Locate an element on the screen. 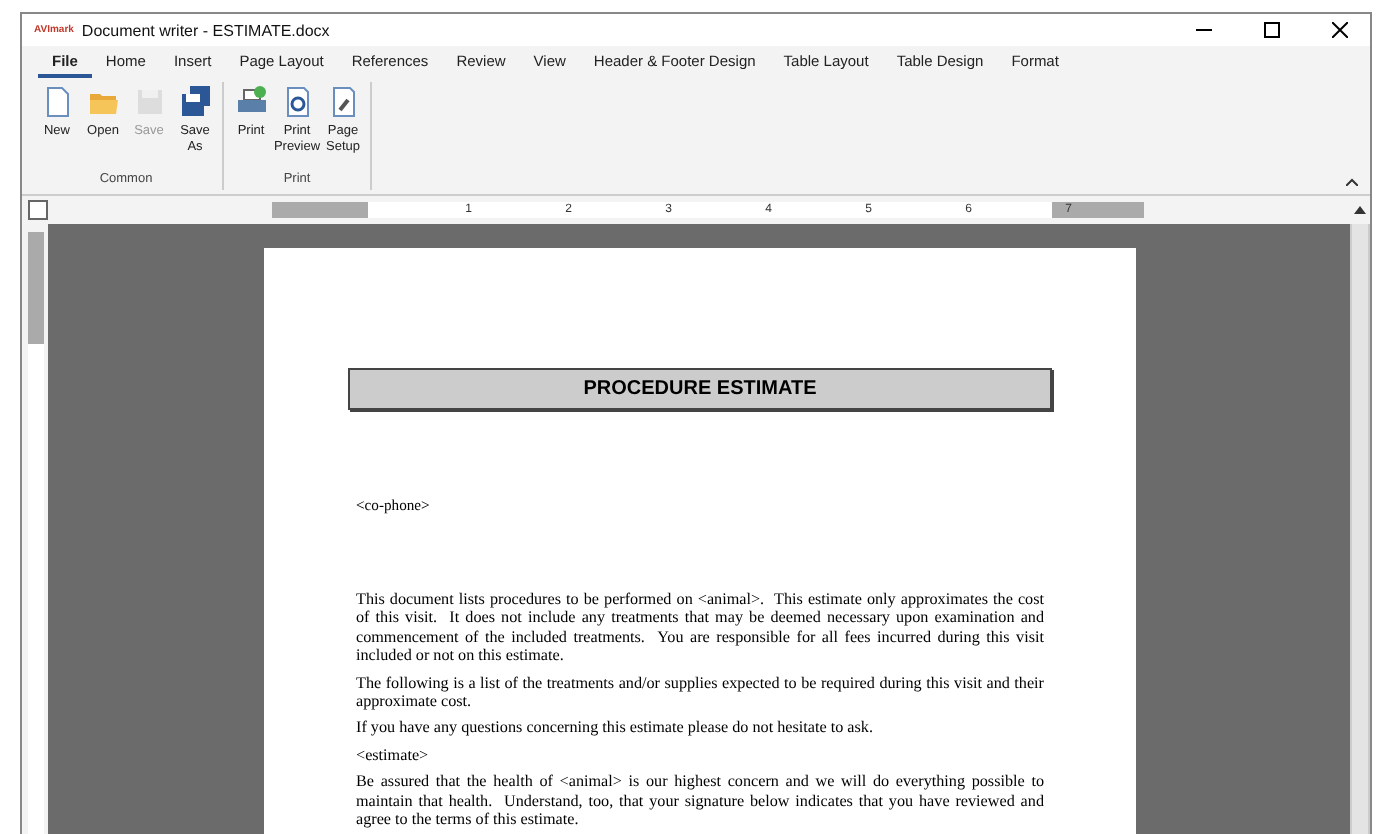 The image size is (1380, 834). floppy-disk-icon is located at coordinates (195, 102).